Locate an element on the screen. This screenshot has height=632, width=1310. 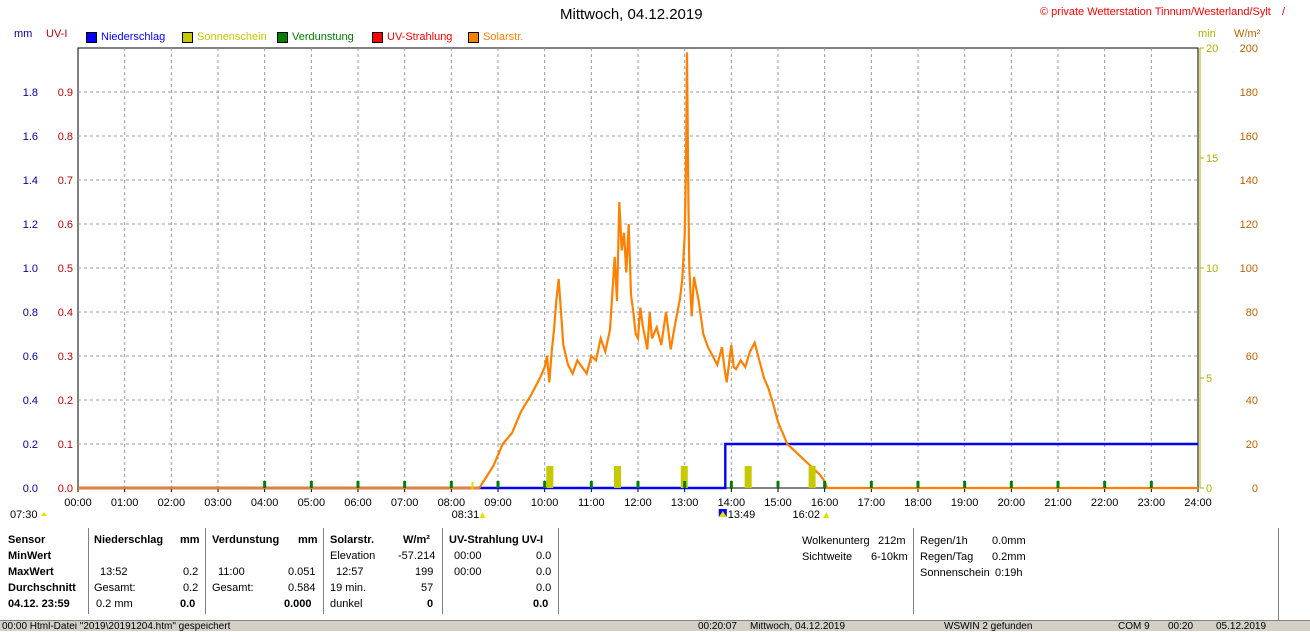
solar-elev-val: -57.214 is located at coordinates (417, 556).